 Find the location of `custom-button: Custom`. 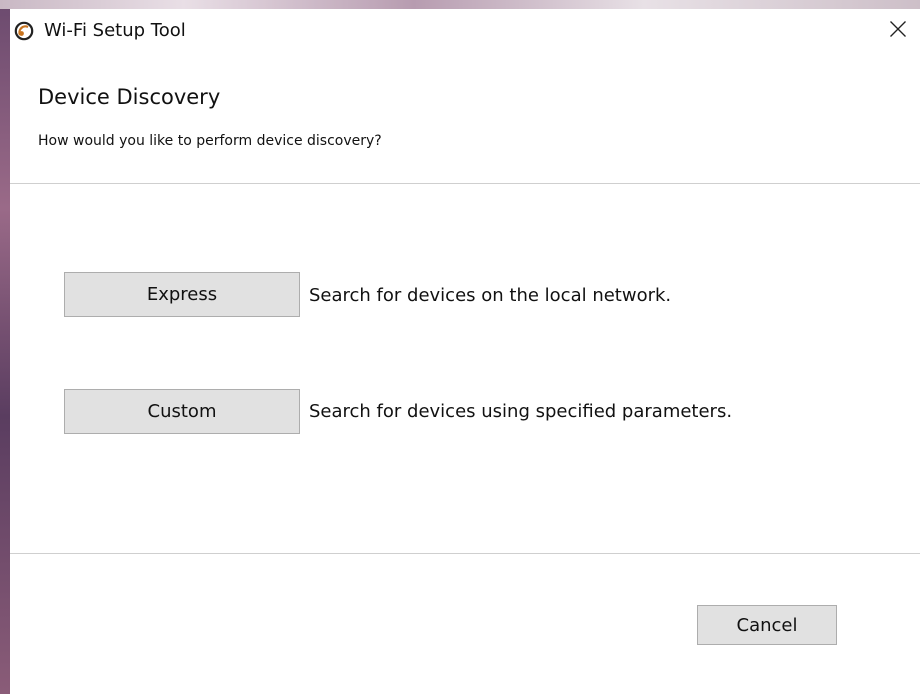

custom-button: Custom is located at coordinates (182, 411).